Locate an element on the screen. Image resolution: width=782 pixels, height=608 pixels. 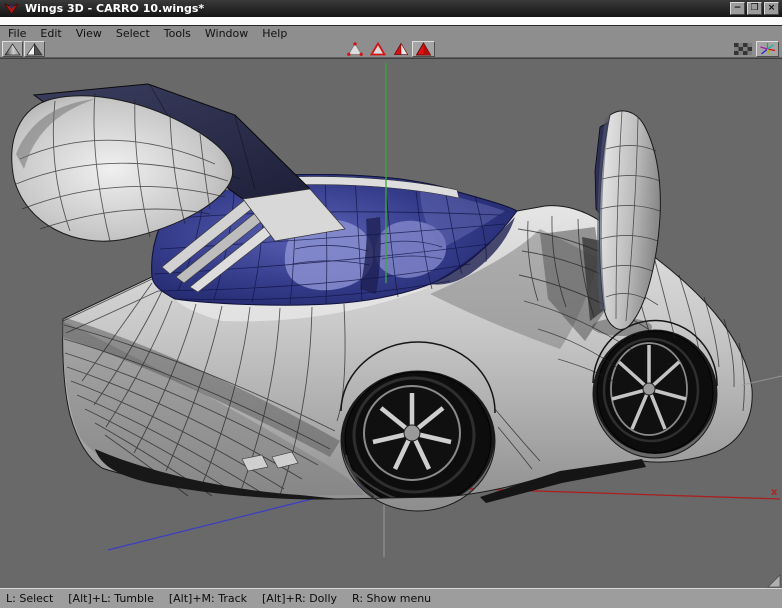
menu-item-view: View is located at coordinates (89, 33).